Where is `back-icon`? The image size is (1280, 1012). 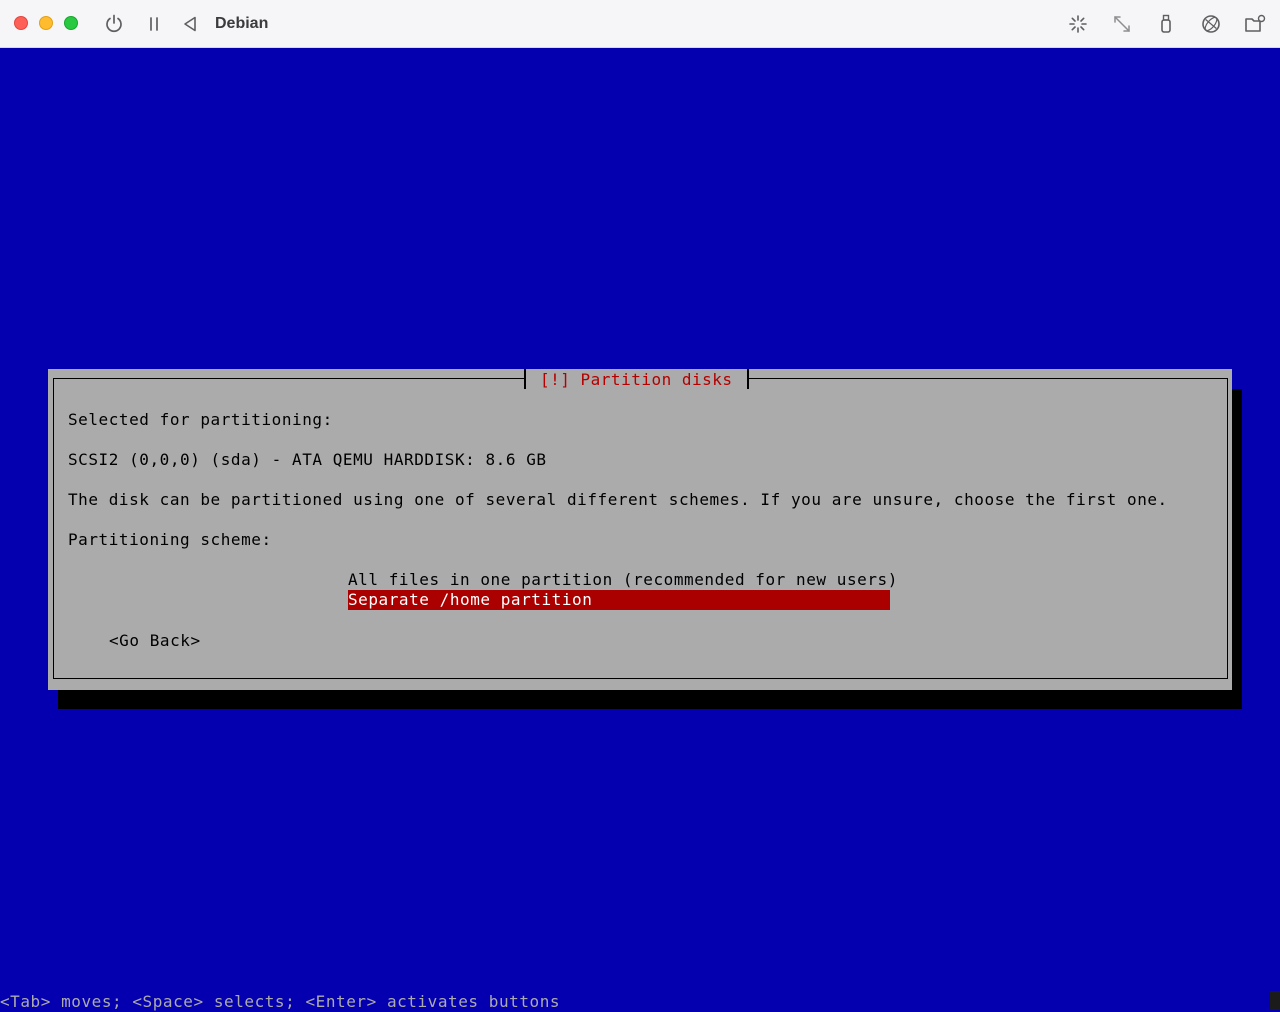
back-icon is located at coordinates (190, 24).